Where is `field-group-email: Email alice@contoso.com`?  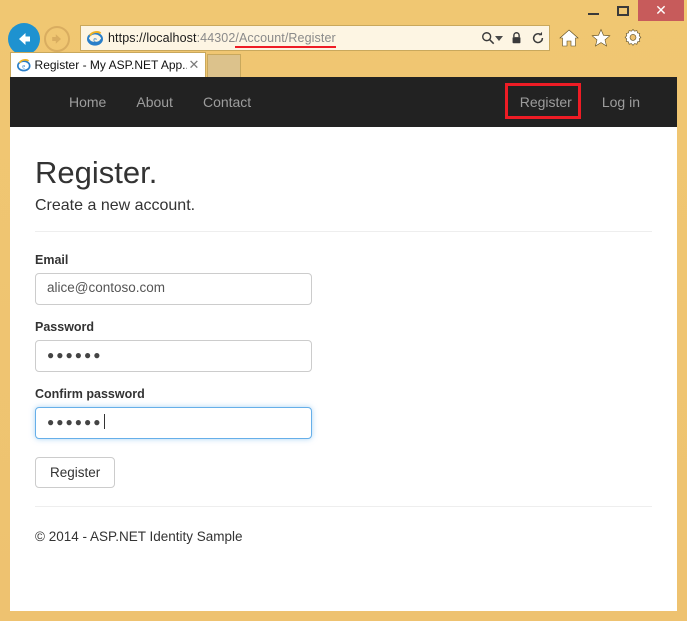 field-group-email: Email alice@contoso.com is located at coordinates (343, 278).